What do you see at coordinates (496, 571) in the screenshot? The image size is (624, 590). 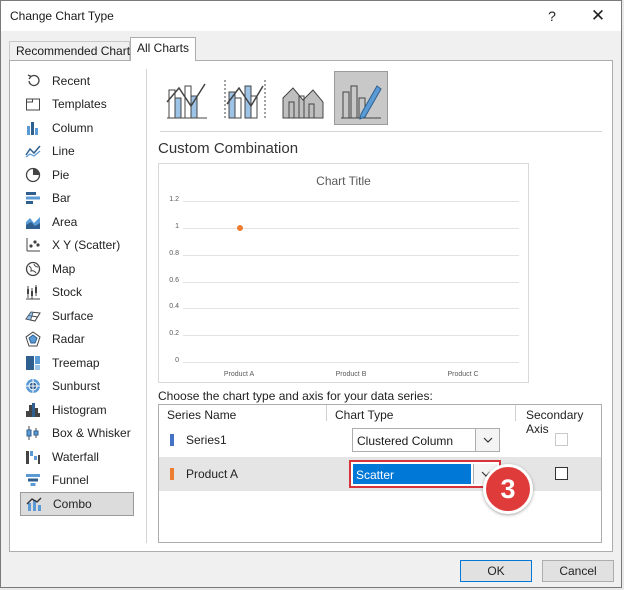 I see `ok-button: OK` at bounding box center [496, 571].